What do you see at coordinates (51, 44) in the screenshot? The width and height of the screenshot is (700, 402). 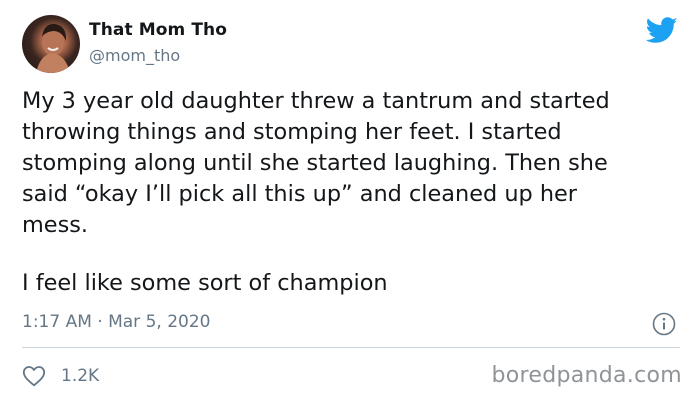 I see `avatar` at bounding box center [51, 44].